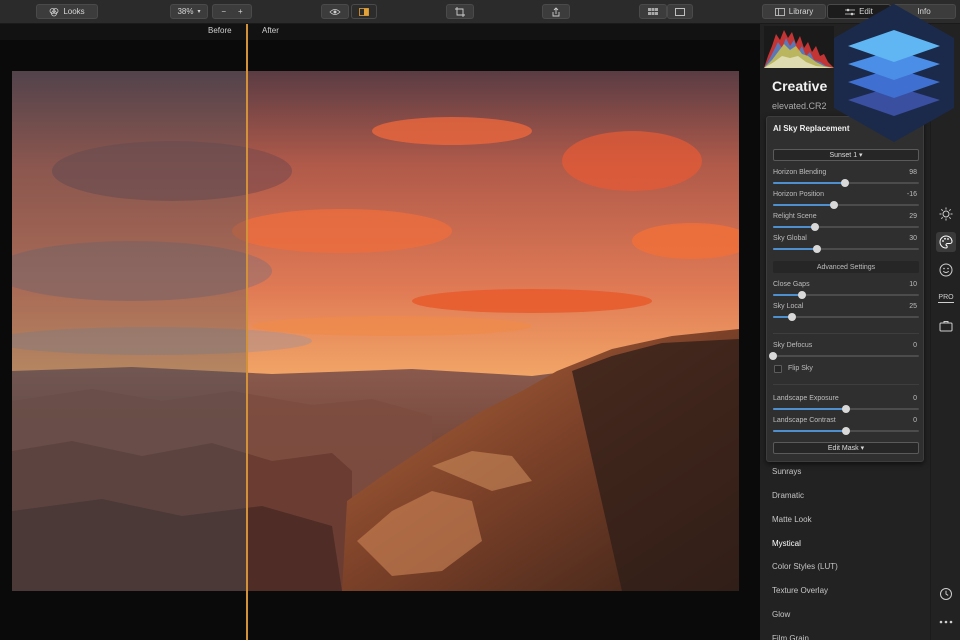  What do you see at coordinates (799, 47) in the screenshot?
I see `histogram` at bounding box center [799, 47].